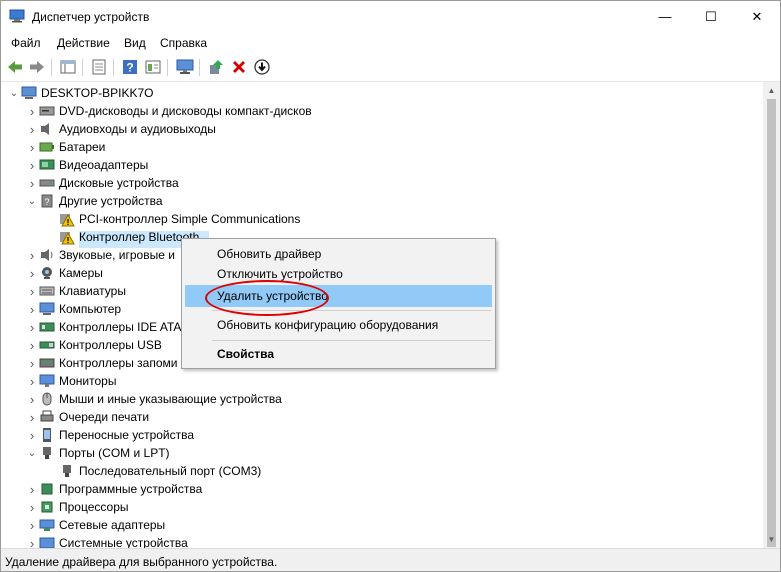 This screenshot has height=572, width=781. I want to click on delete-x-icon, so click(239, 67).